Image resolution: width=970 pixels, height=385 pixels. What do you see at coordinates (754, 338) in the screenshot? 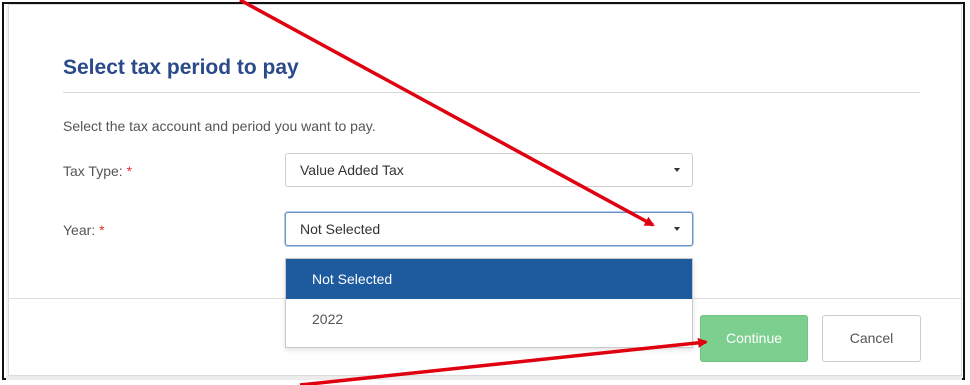
I see `continue-button: Continue` at bounding box center [754, 338].